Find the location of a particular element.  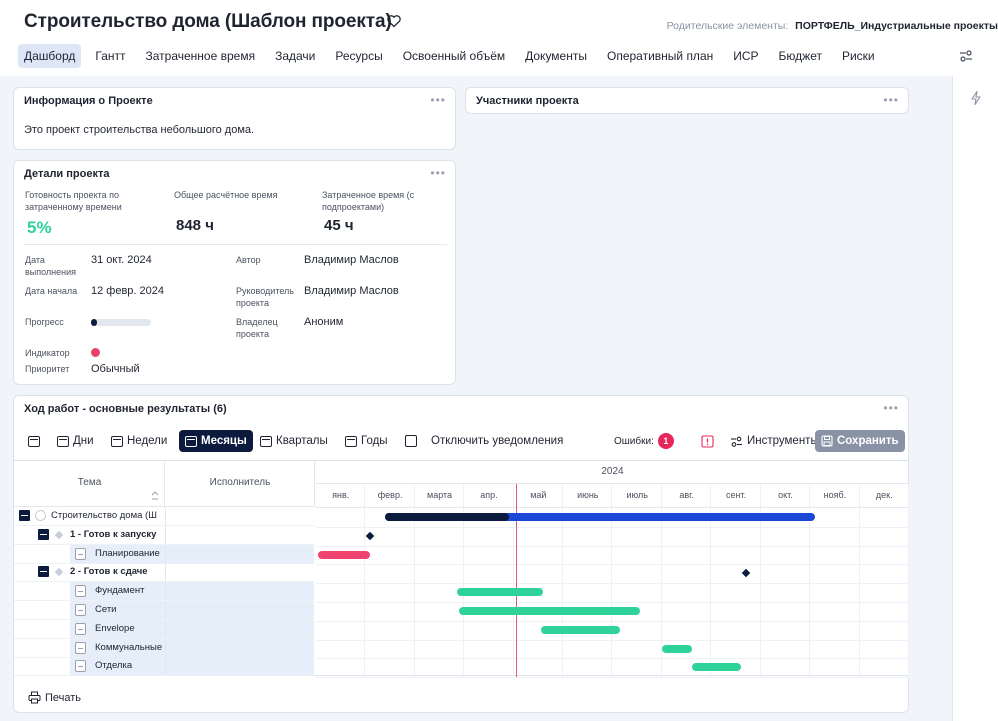

author-value: Владимир Маслов is located at coordinates (351, 260).